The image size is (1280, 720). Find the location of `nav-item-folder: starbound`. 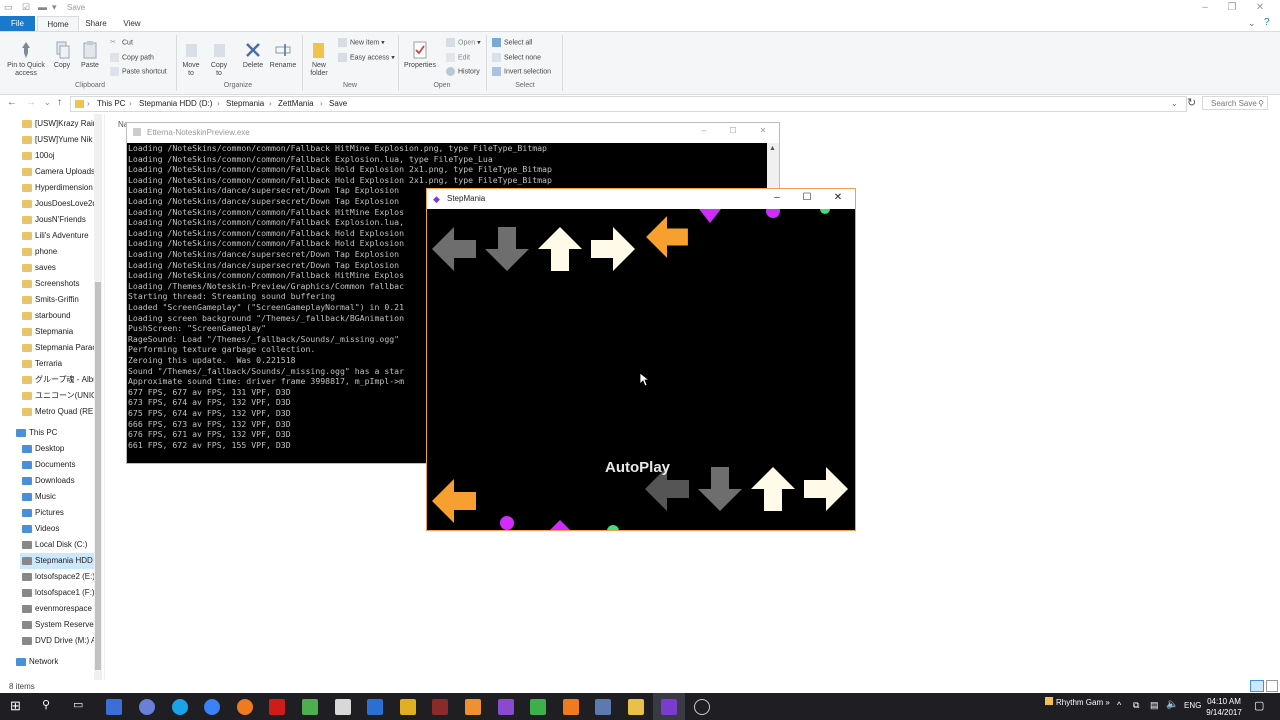

nav-item-folder: starbound is located at coordinates (58, 316).